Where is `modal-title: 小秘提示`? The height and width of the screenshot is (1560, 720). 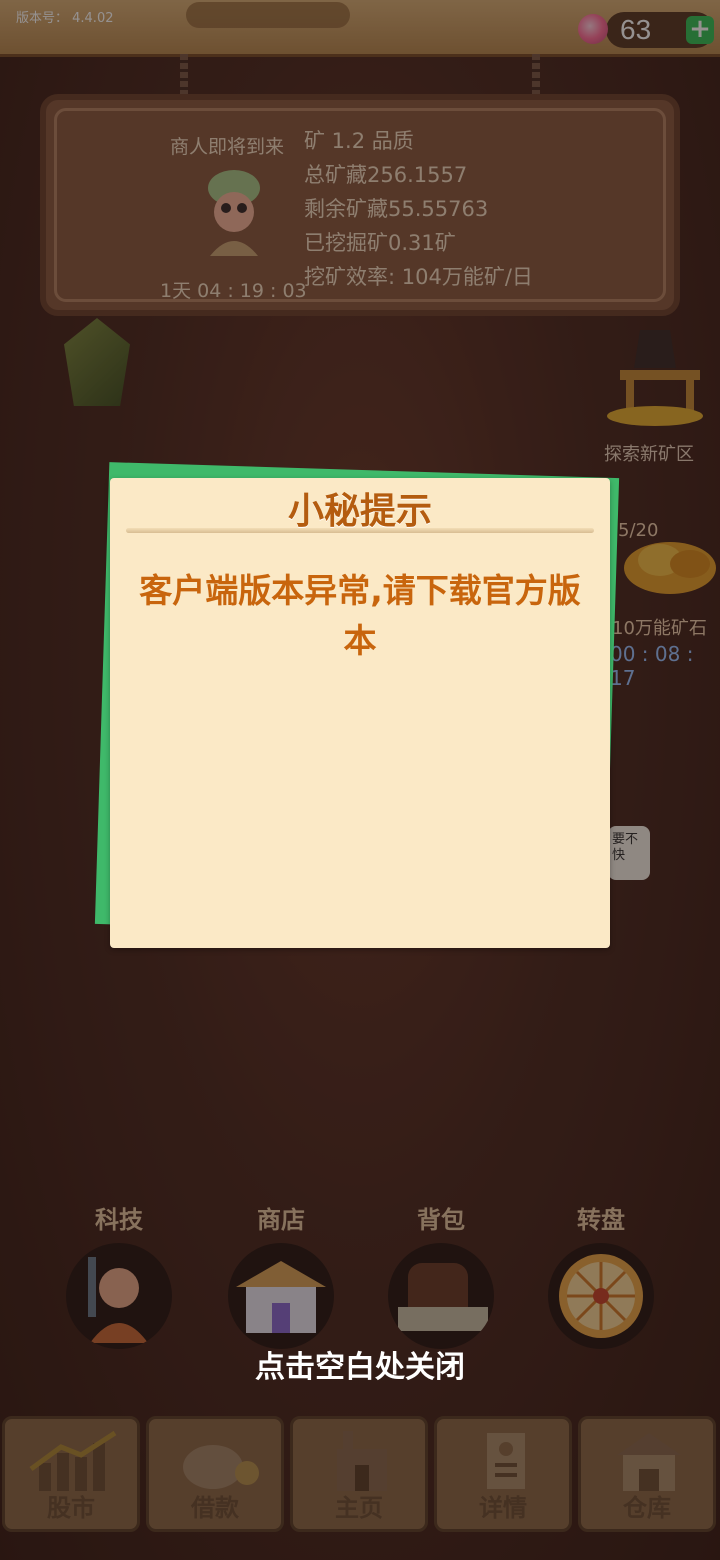
modal-title: 小秘提示 is located at coordinates (359, 511).